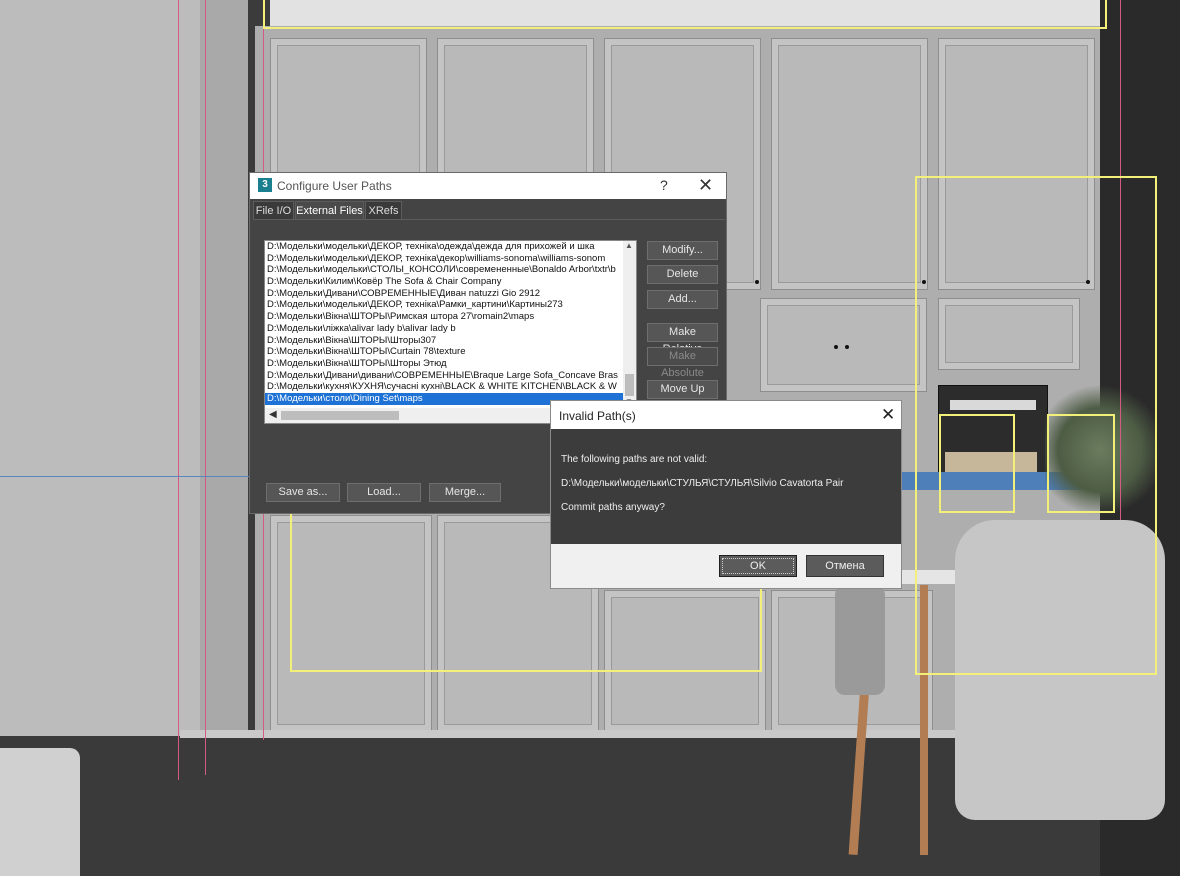  I want to click on move-up-button: Move Up, so click(682, 389).